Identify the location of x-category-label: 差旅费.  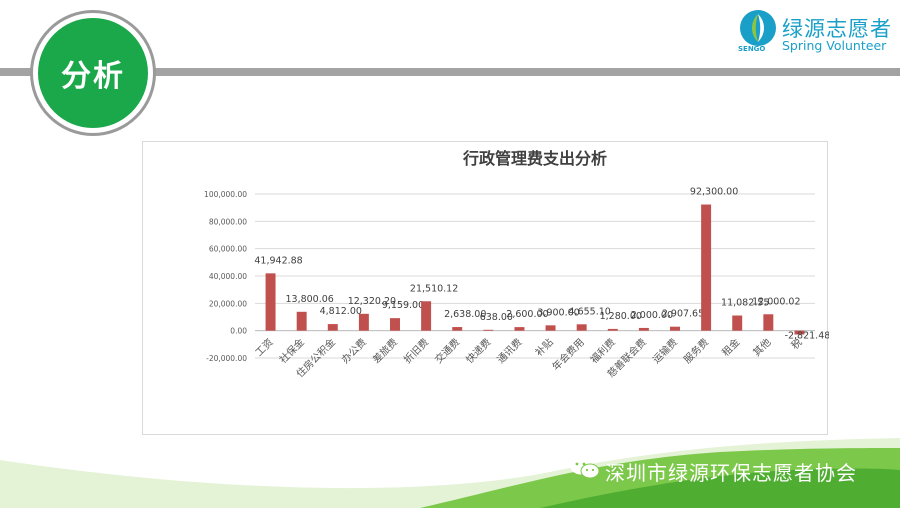
(385, 351).